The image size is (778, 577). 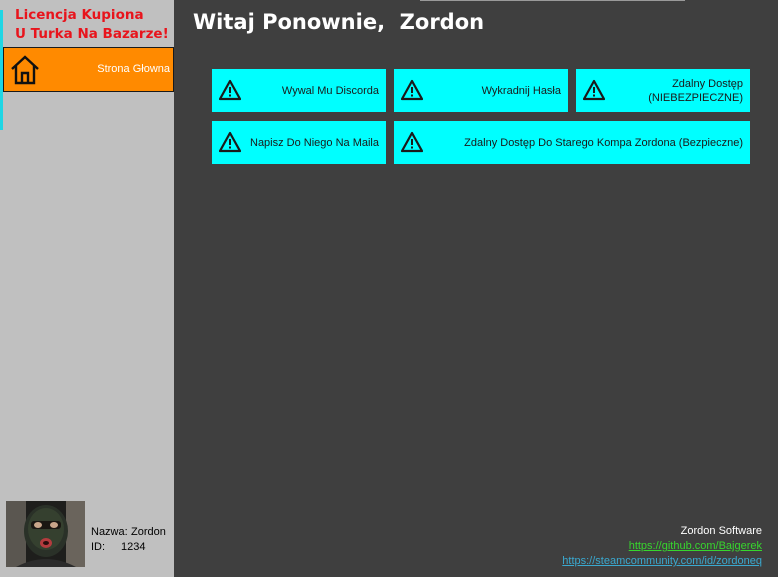 What do you see at coordinates (133, 547) in the screenshot?
I see `user-id-value: 1234` at bounding box center [133, 547].